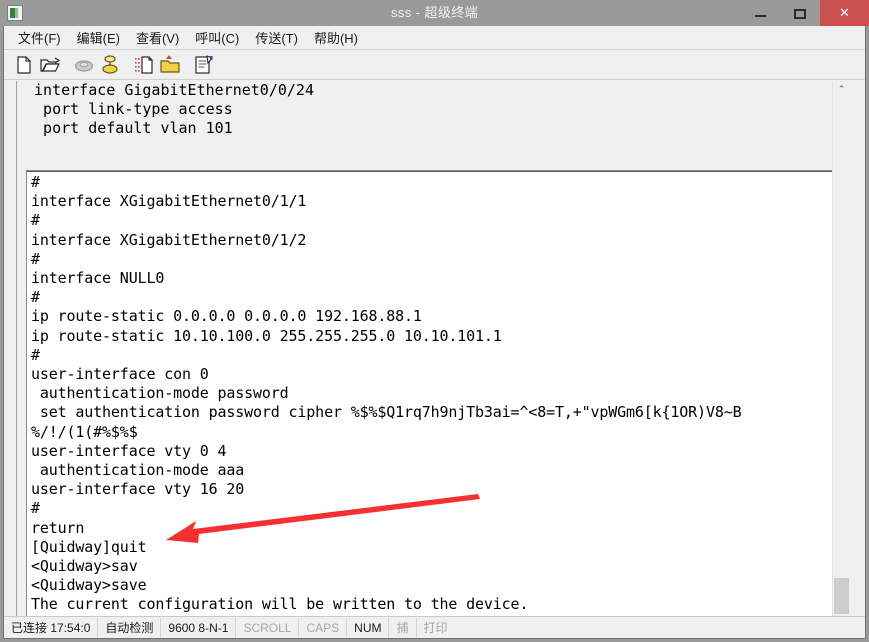 The width and height of the screenshot is (869, 642). What do you see at coordinates (403, 627) in the screenshot?
I see `status-capture: 捕` at bounding box center [403, 627].